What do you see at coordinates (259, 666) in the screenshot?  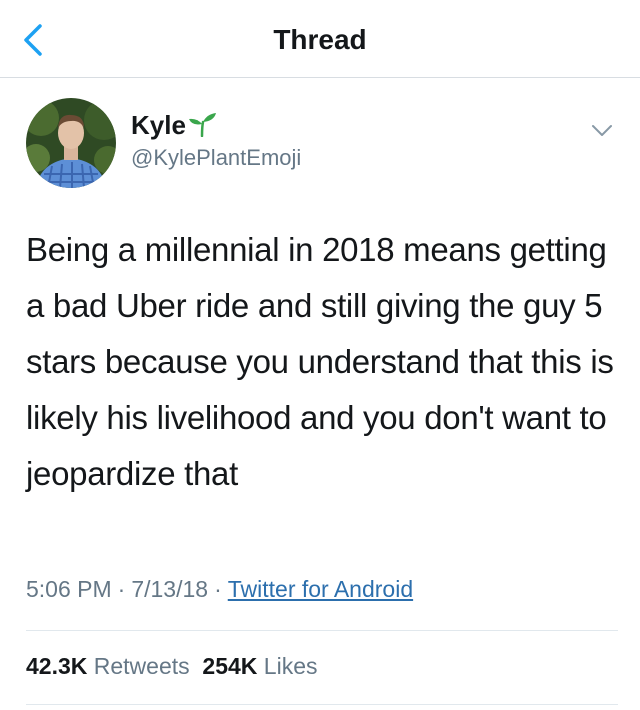 I see `likes-stat: 254K Likes` at bounding box center [259, 666].